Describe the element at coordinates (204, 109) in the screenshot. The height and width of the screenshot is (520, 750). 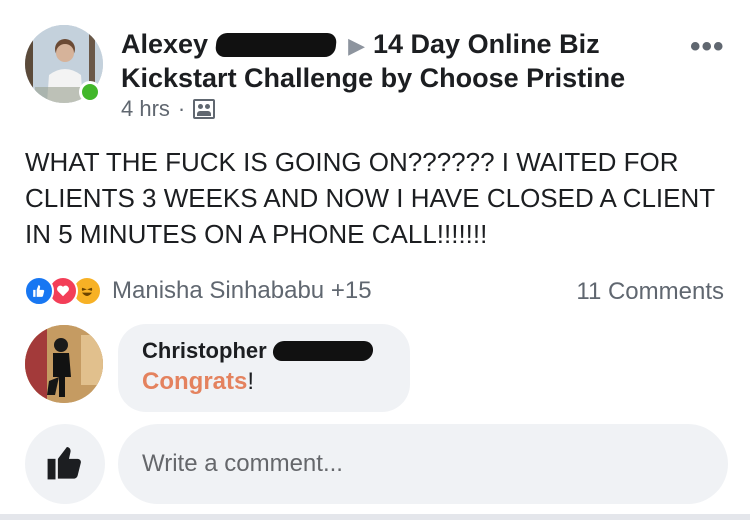
I see `group-icon` at that location.